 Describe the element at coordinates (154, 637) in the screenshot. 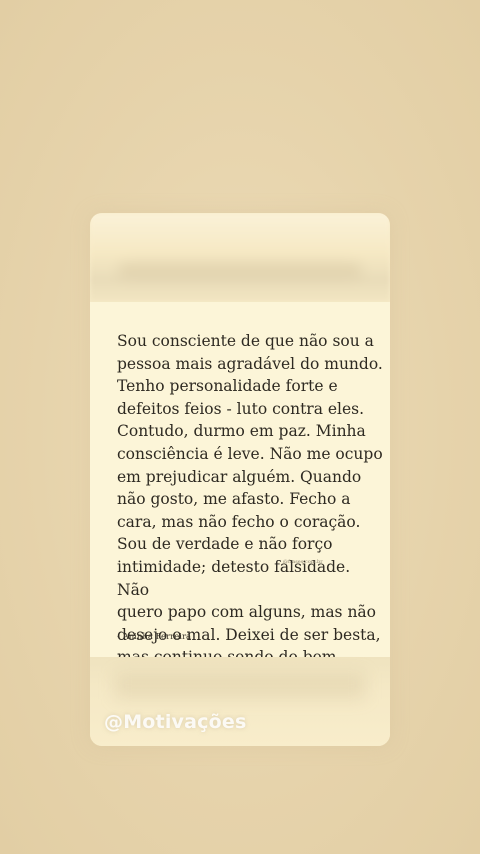

I see `quote-author: - Aninha Ferreira` at that location.